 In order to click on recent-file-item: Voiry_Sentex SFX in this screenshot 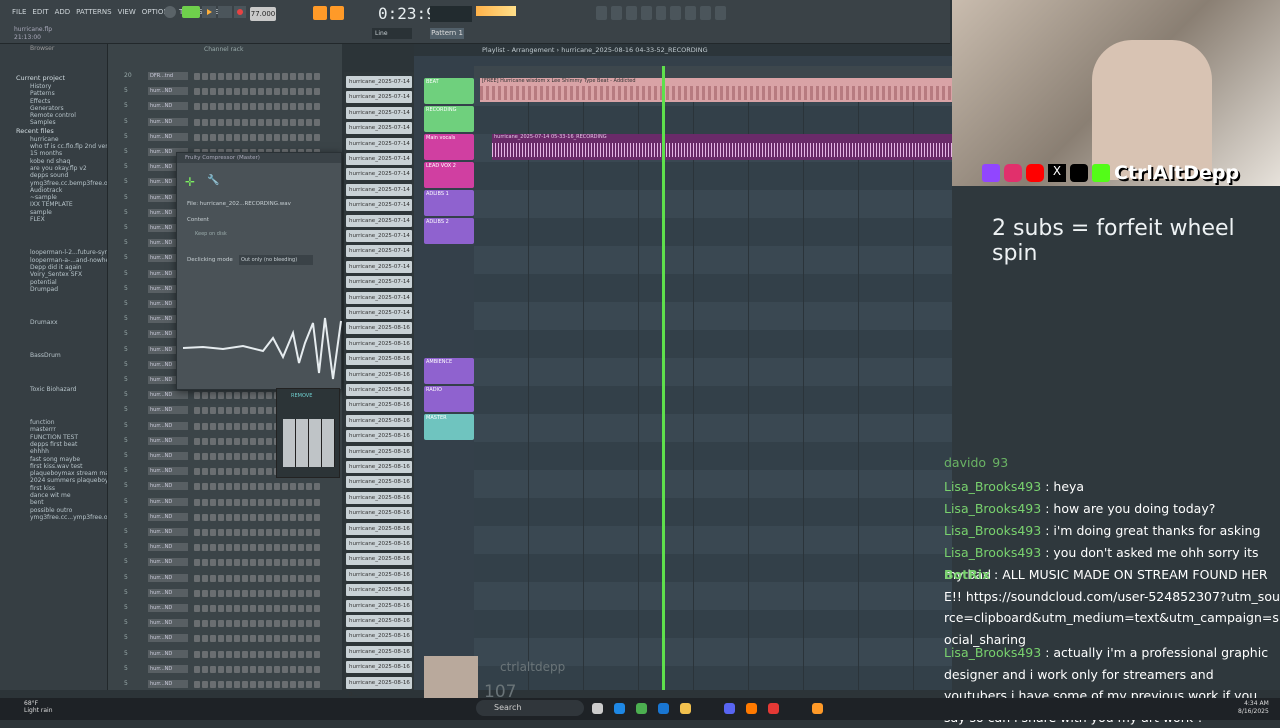, I will do `click(53, 274)`.